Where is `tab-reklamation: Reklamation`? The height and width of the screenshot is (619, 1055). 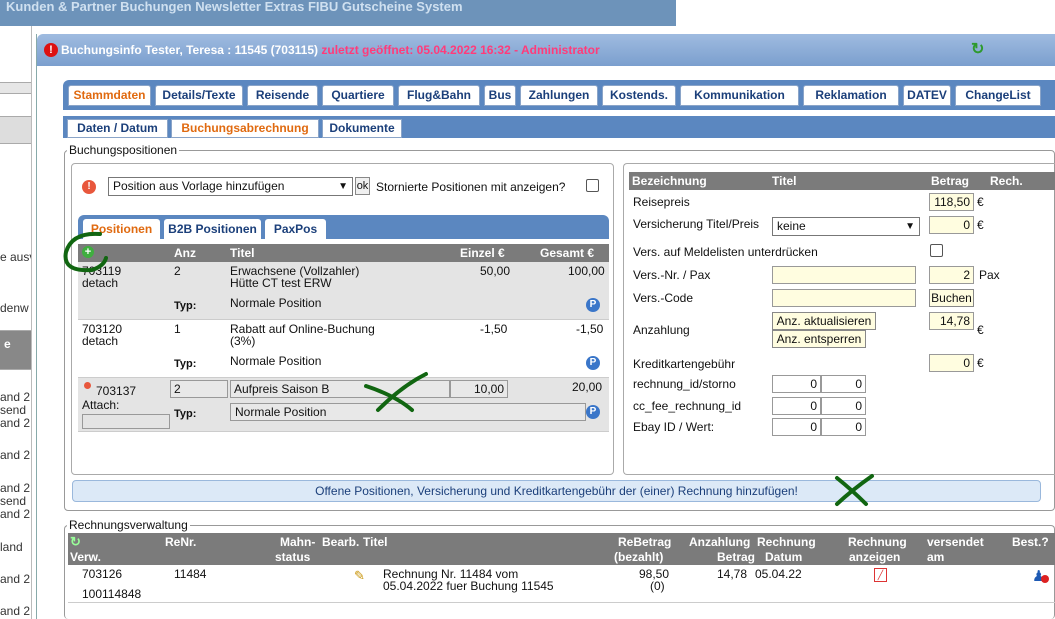
tab-reklamation: Reklamation is located at coordinates (851, 95).